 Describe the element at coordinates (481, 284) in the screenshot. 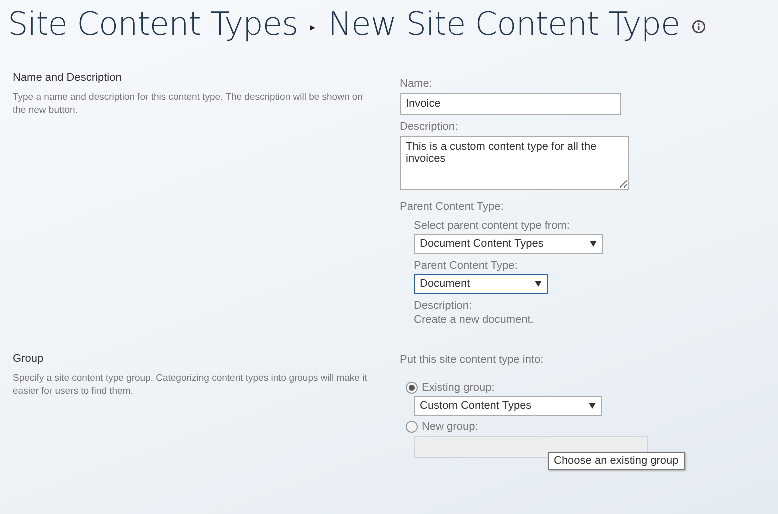

I see `parent-type-dropdown: Document` at that location.